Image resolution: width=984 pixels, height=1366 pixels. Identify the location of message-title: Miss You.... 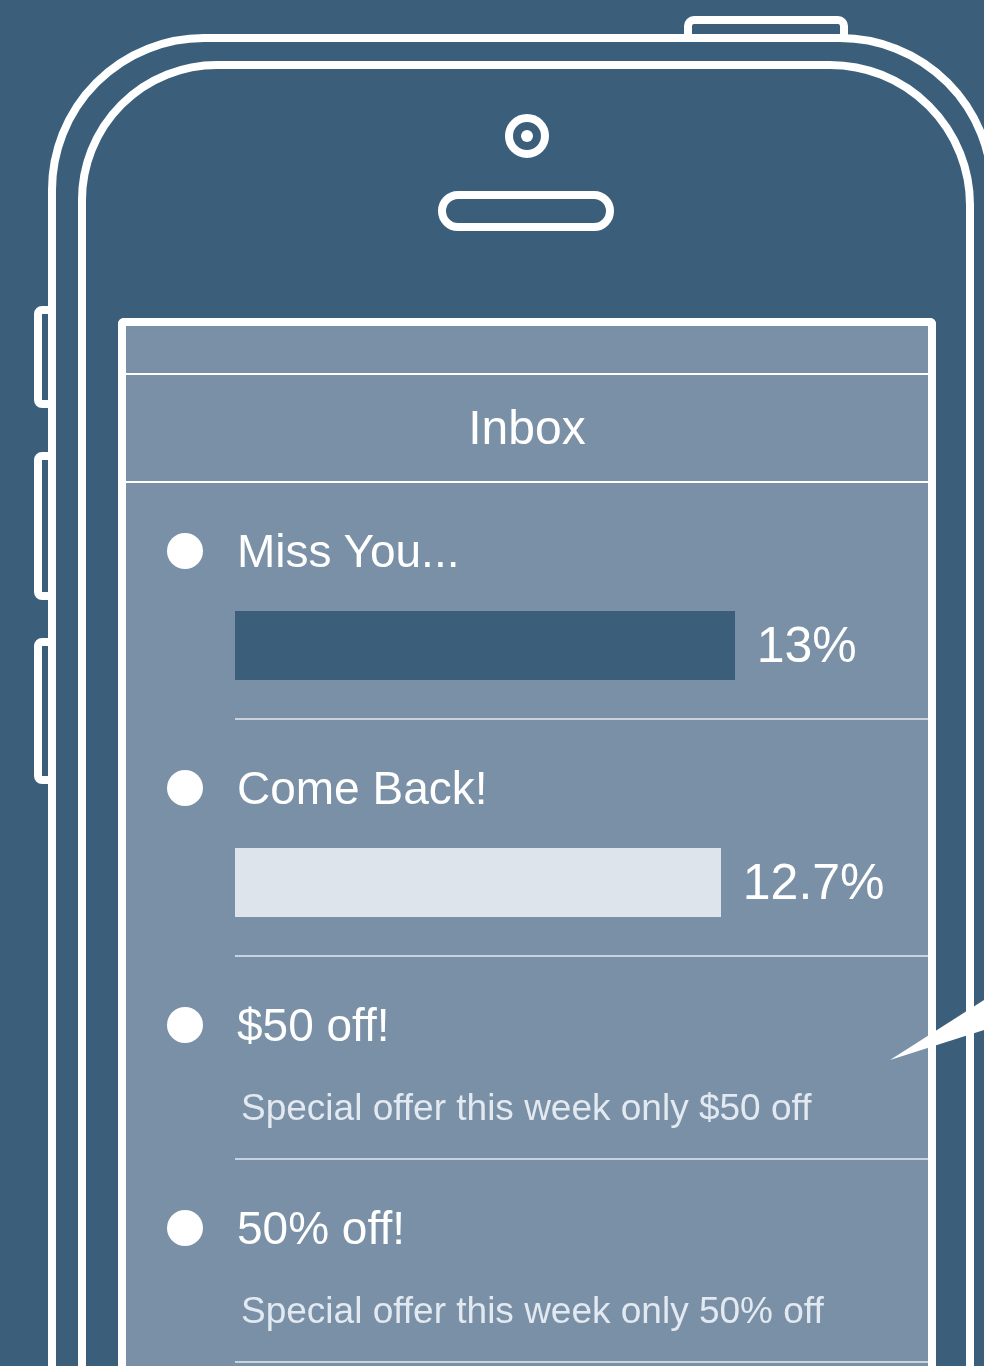
(582, 551).